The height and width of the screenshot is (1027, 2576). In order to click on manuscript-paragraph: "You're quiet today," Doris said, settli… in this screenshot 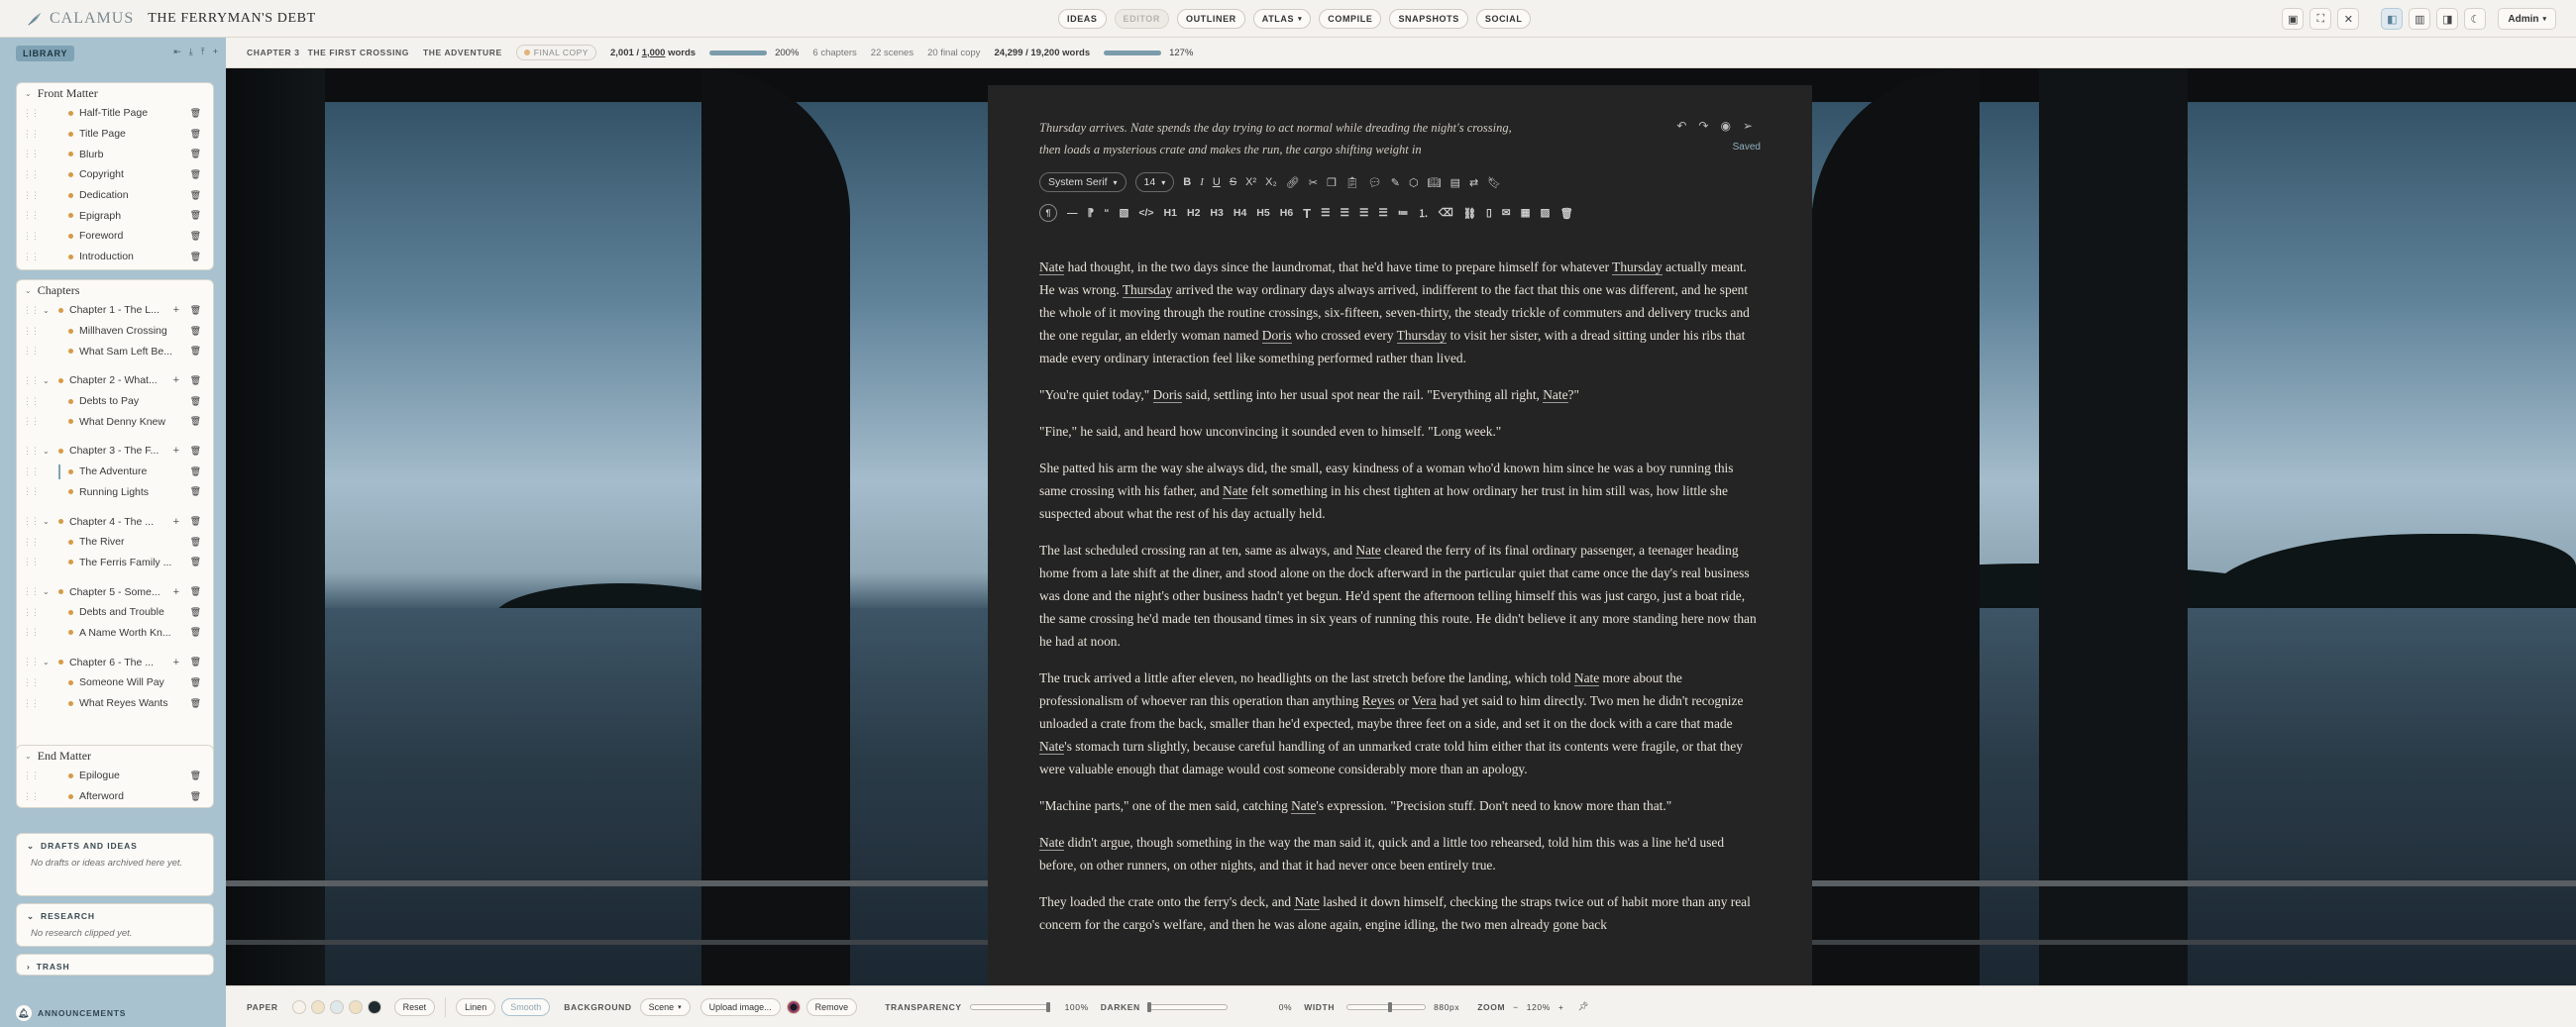, I will do `click(1400, 395)`.